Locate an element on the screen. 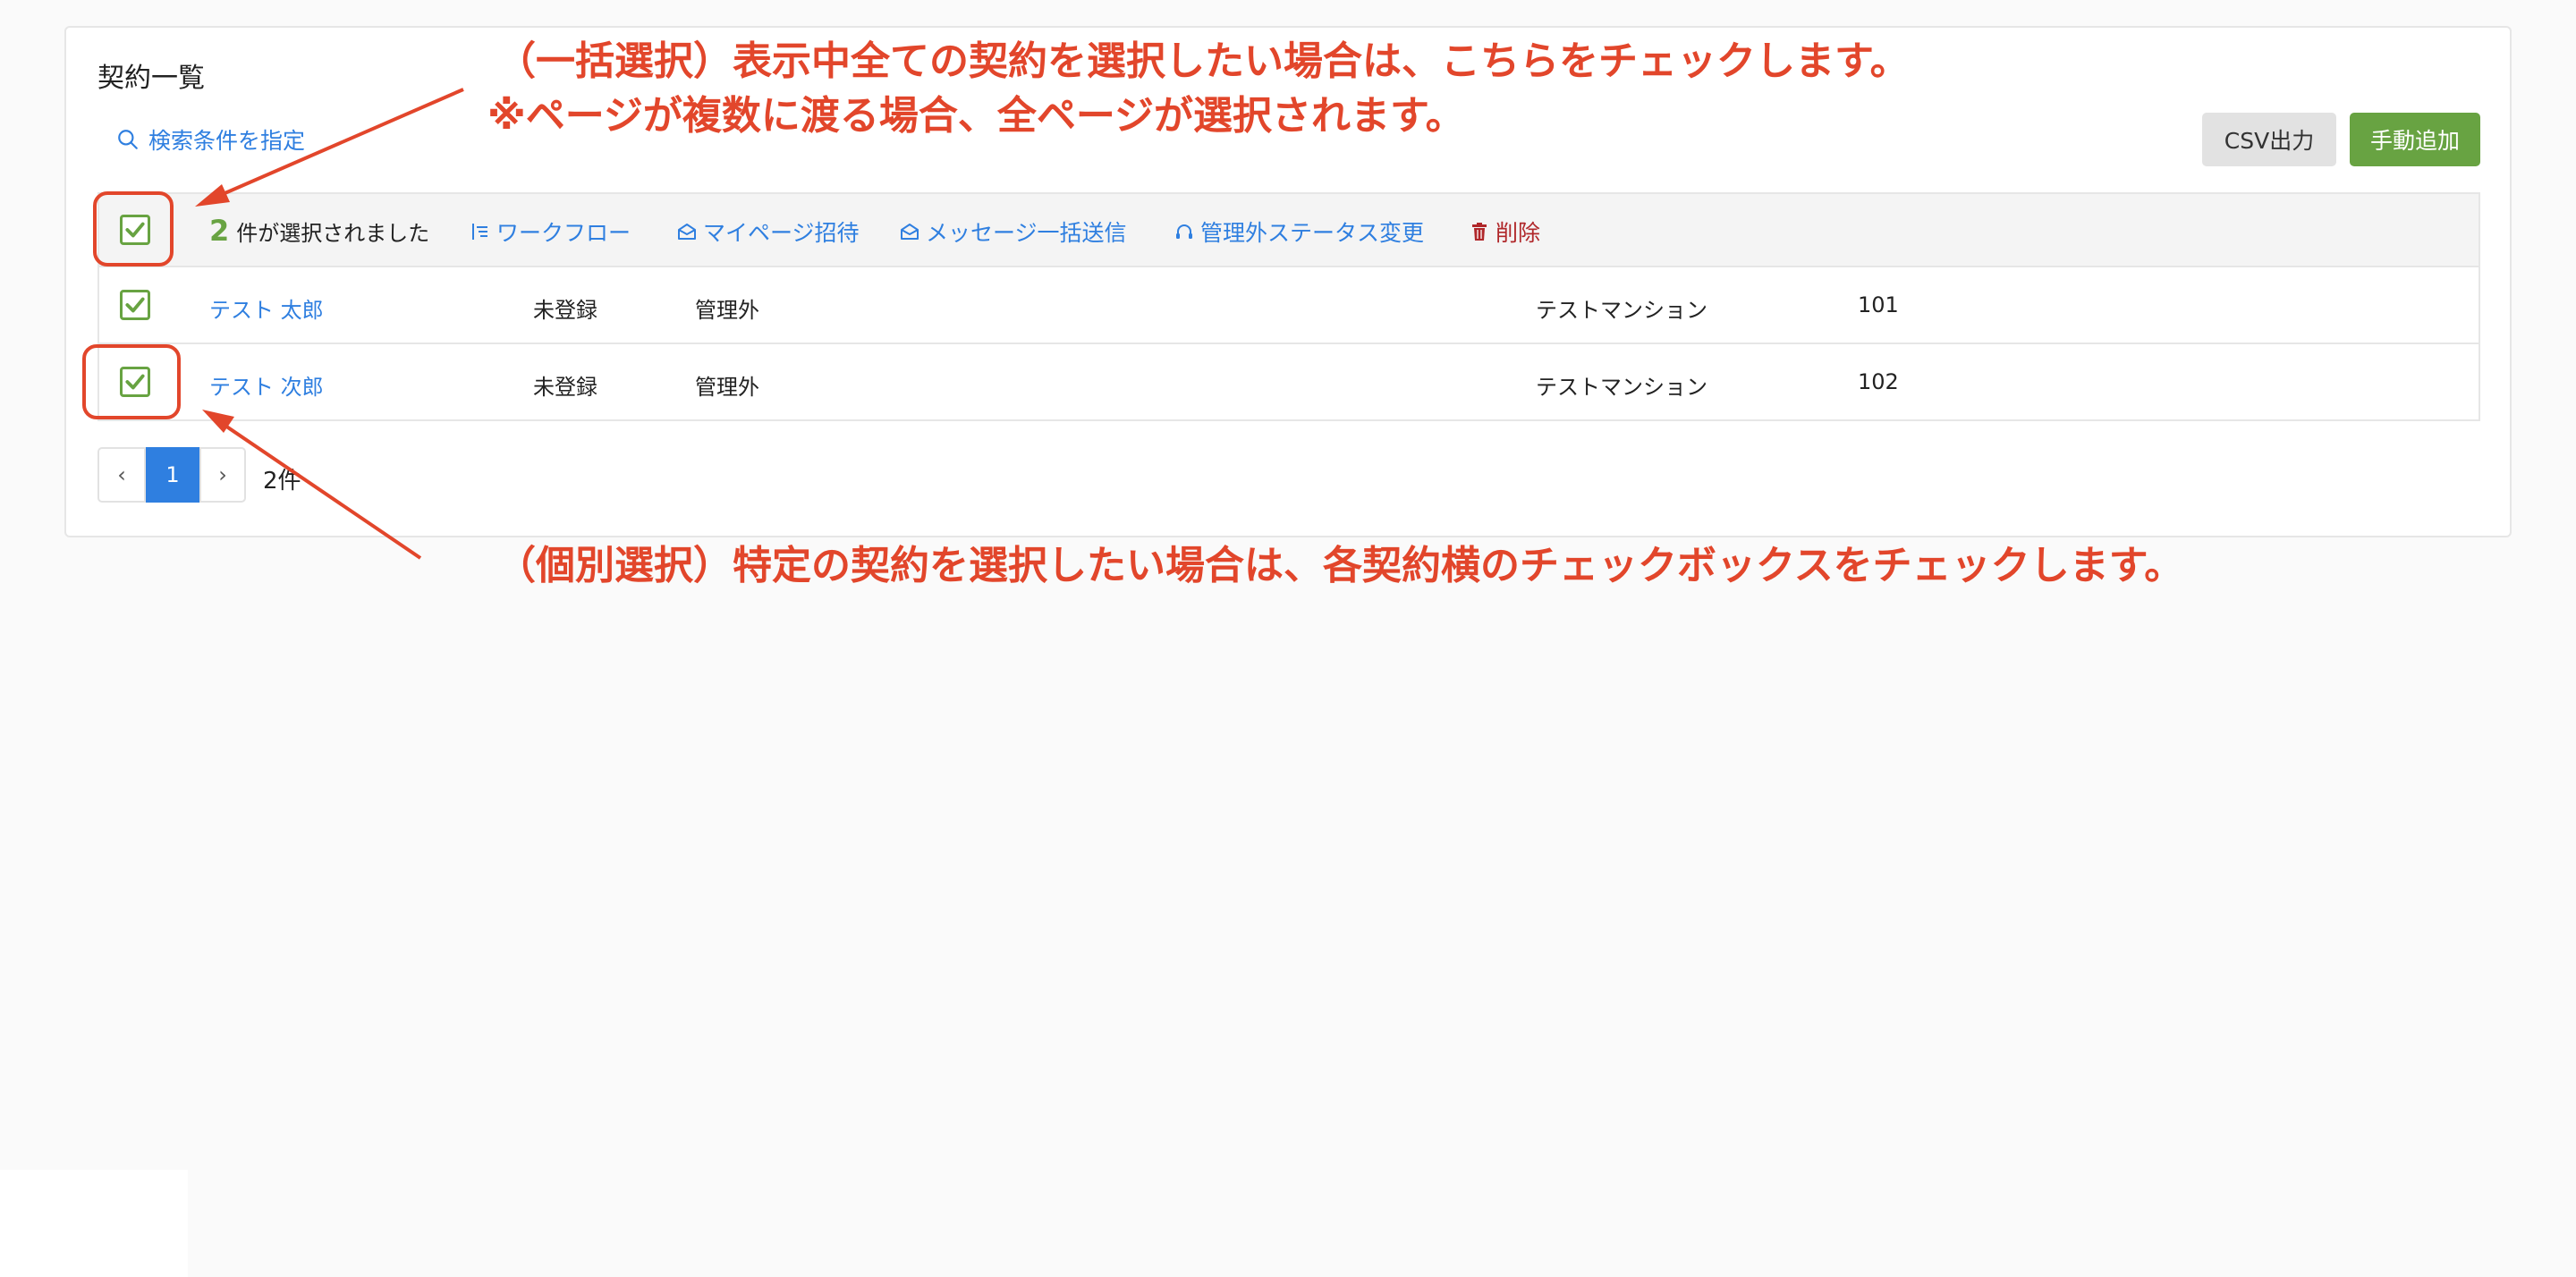 The height and width of the screenshot is (1277, 2576). delete-action: 削除 is located at coordinates (1504, 232).